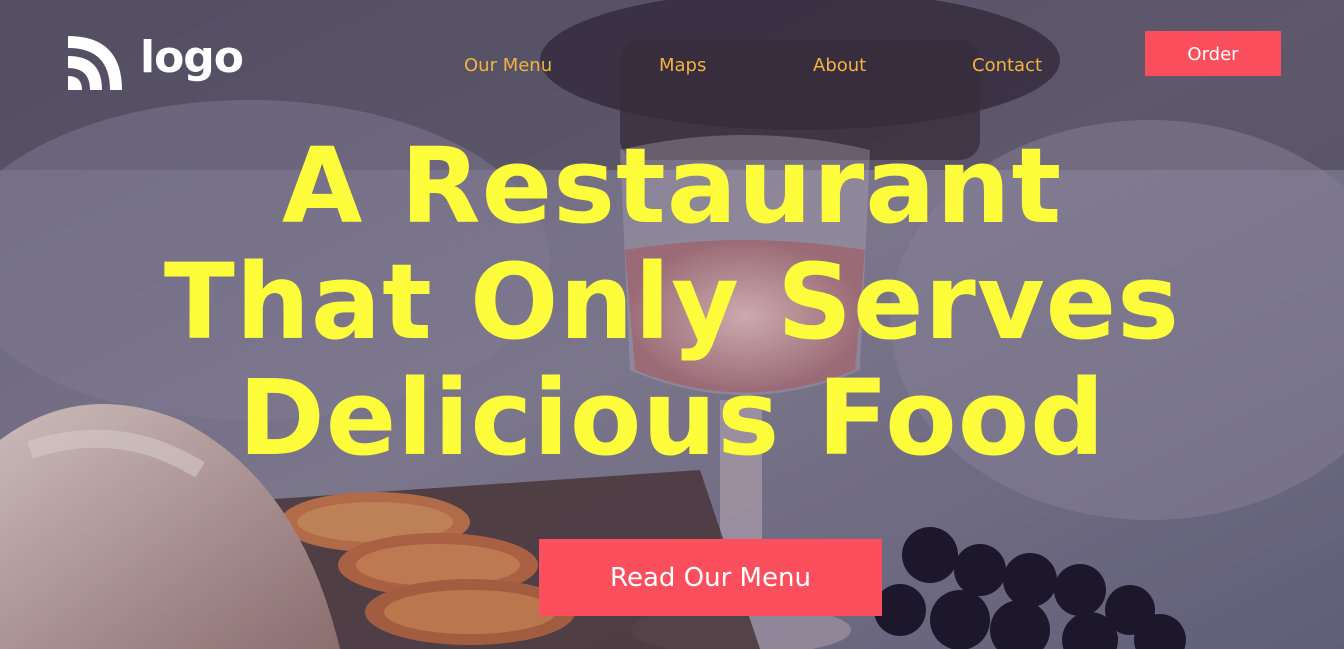 This screenshot has height=649, width=1344. Describe the element at coordinates (508, 66) in the screenshot. I see `nav-link-our-menu: Our Menu` at that location.